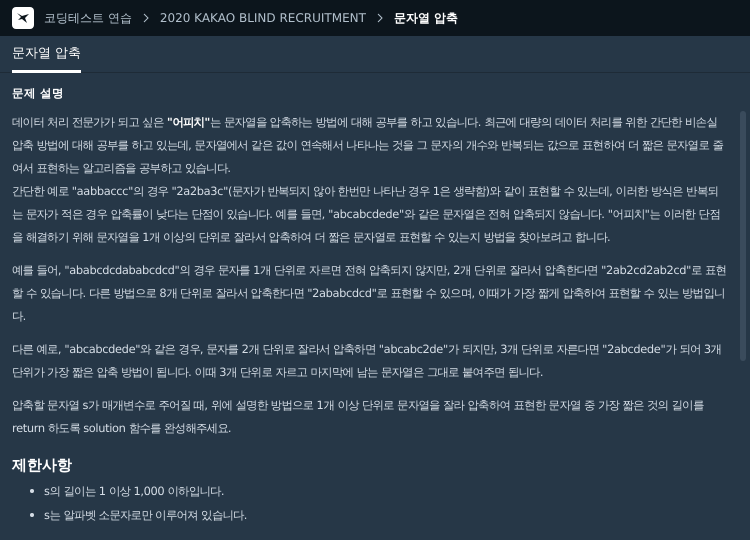  What do you see at coordinates (368, 145) in the screenshot?
I see `description-paragraph: 데이터 처리 전문가가 되고 싶은 "어피치"는 문자열을 압축하는 방법에 대해 공부를 하고 있습니다. 최근에 대량의 데이터 처리를 위한 간단한 비손실 압축 방법에 대해 공부를 하고 있는데, 문자열에서 같은 값이 연속해서 나타나는 것을 그 문자의 개수와 반복되는 값으로 표현하여 더 짧은 문자열로 줄여서 표현하는 알고리즘을 공부하고 있습니다.` at bounding box center [368, 145].